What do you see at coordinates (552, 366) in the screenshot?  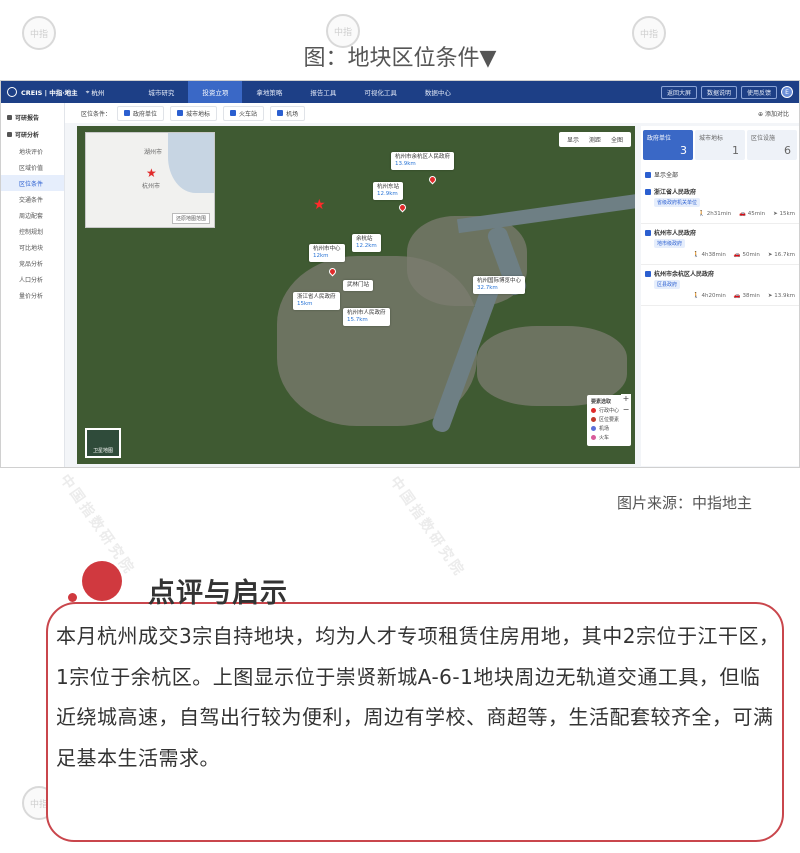 I see `urban-area` at bounding box center [552, 366].